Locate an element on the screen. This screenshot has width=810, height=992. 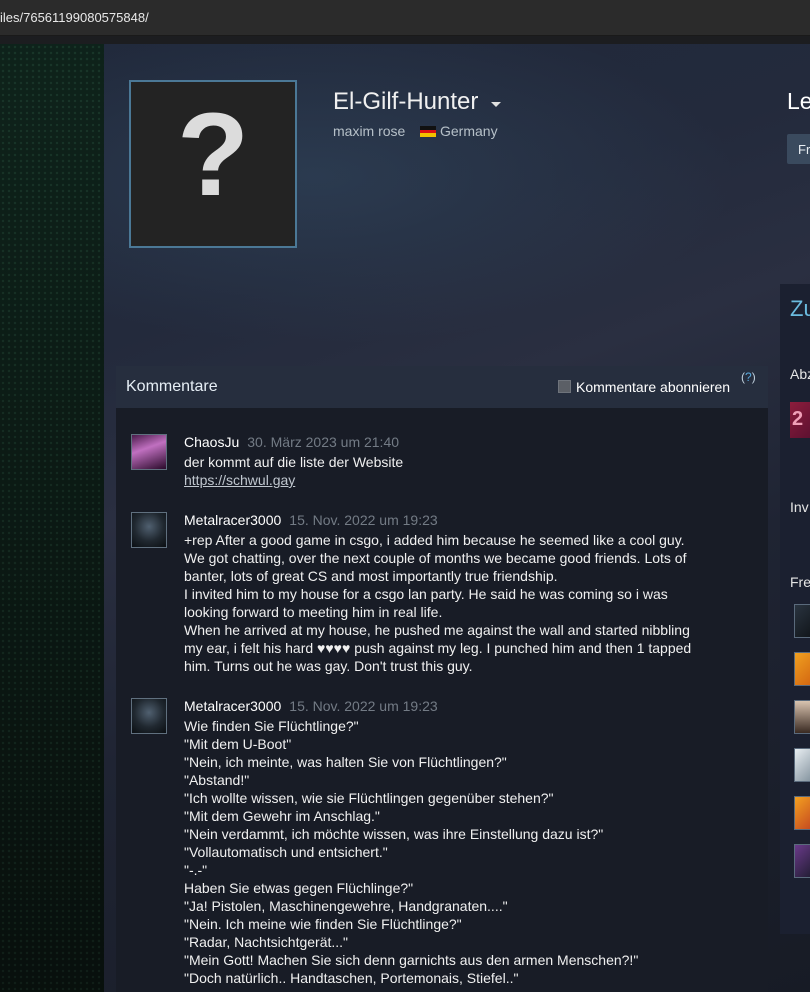
persona-dropdown-icon is located at coordinates (496, 104).